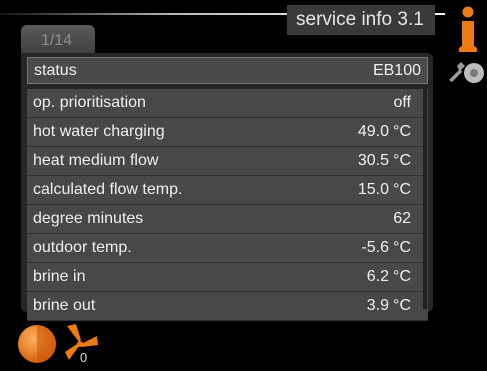 The width and height of the screenshot is (487, 371). I want to click on menu-title: service info 3.1, so click(361, 20).